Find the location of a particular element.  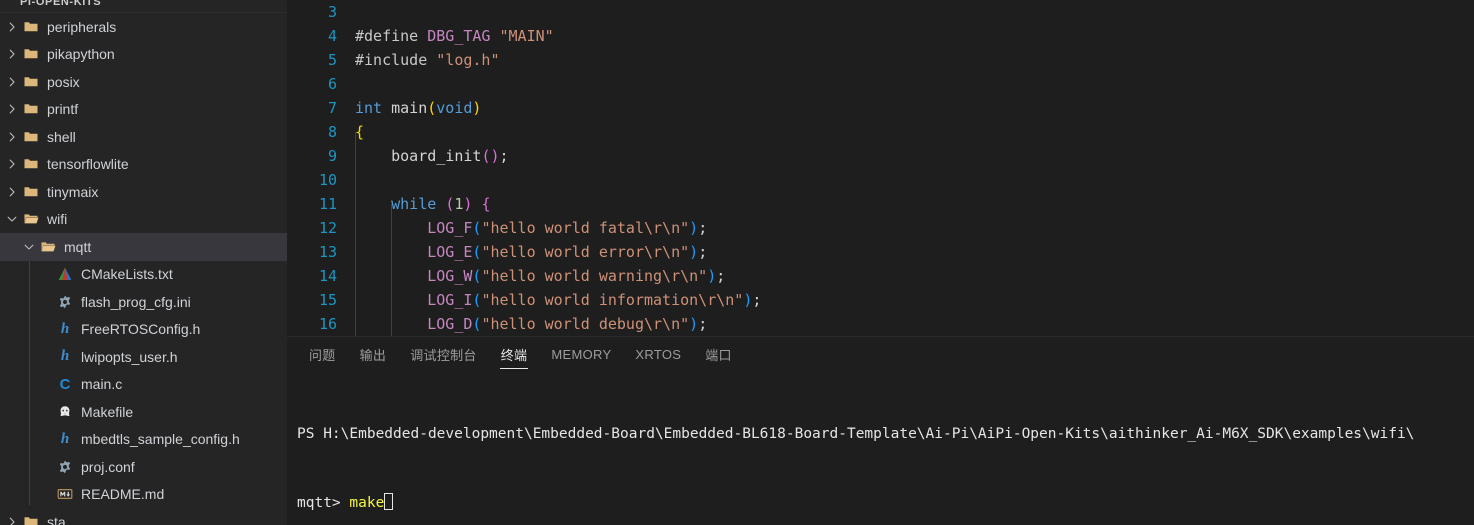

panel-tab-6: 端口 is located at coordinates (718, 354).